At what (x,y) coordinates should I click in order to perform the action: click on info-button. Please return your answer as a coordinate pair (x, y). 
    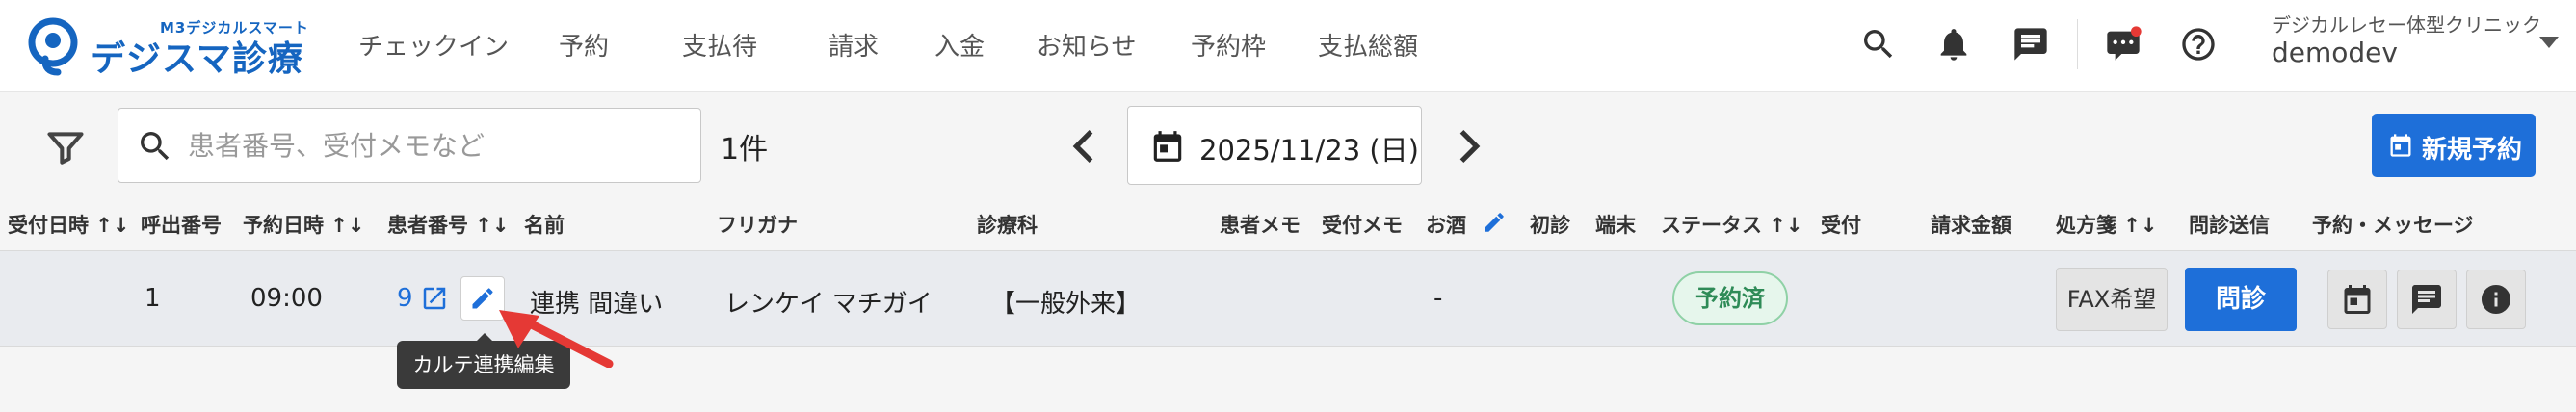
    Looking at the image, I should click on (2496, 299).